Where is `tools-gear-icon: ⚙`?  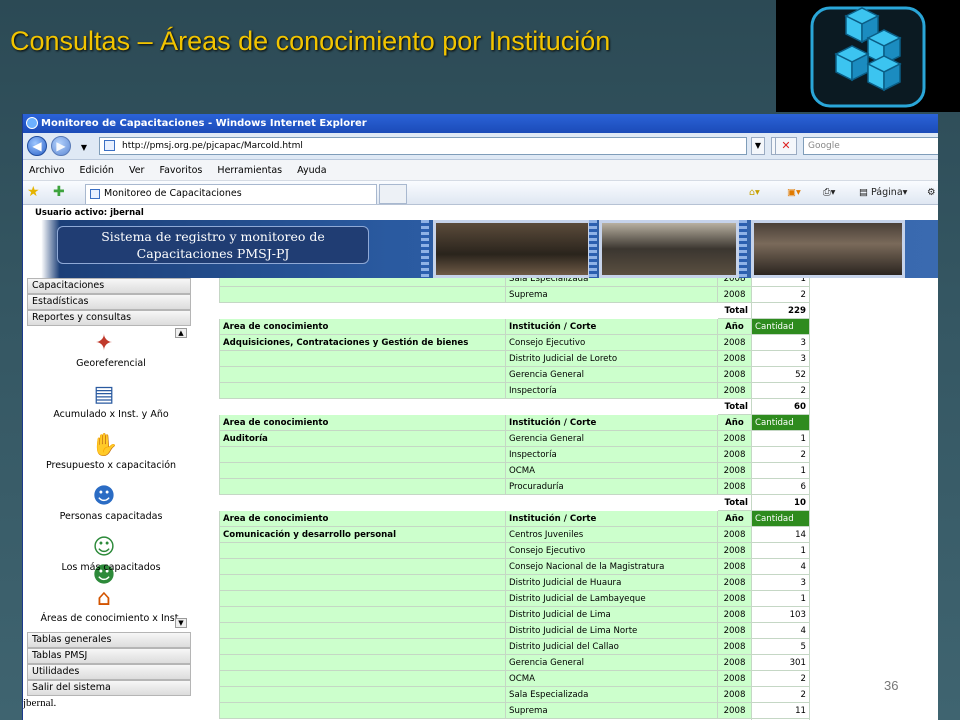
tools-gear-icon: ⚙ is located at coordinates (931, 193).